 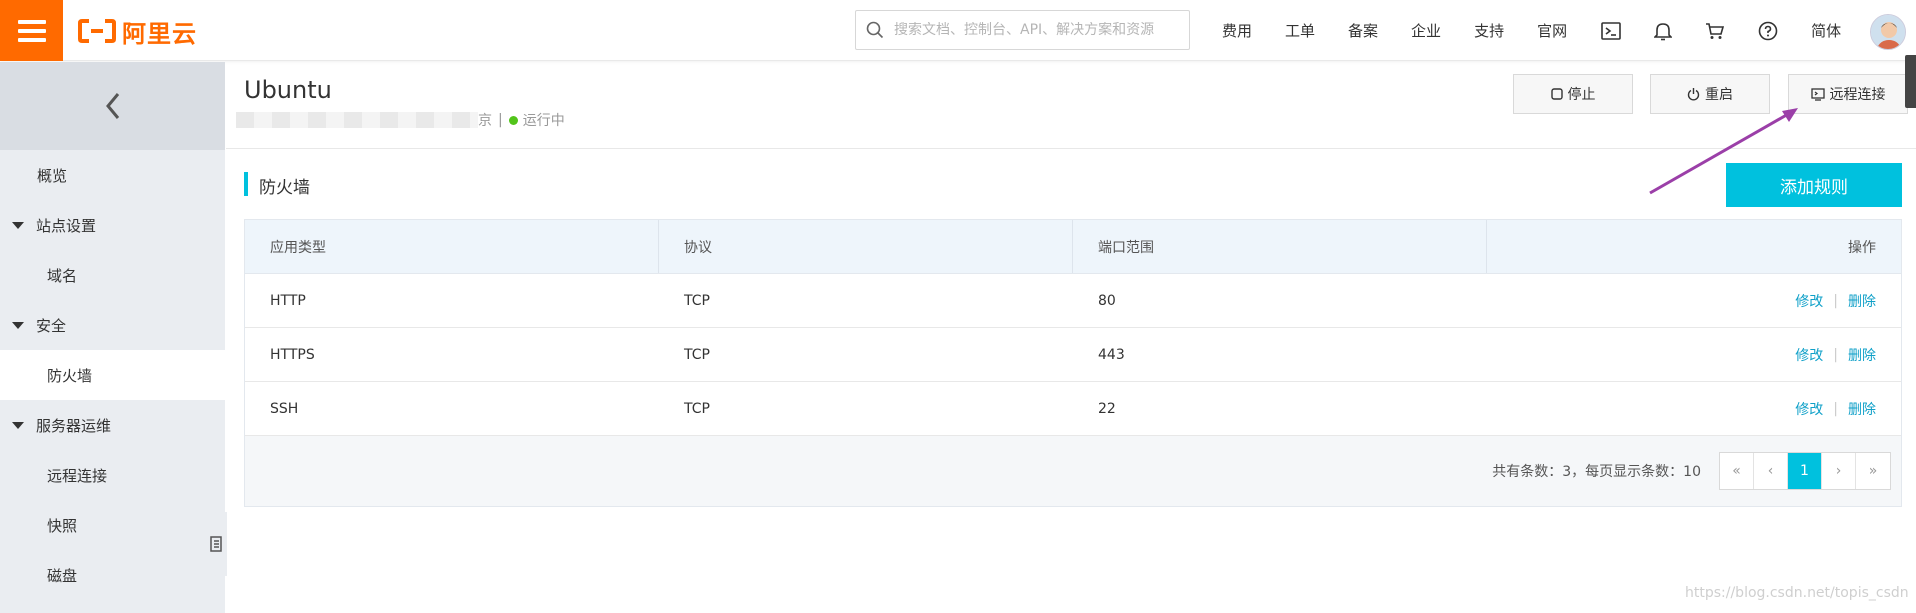 What do you see at coordinates (1873, 471) in the screenshot?
I see `last-page-button: »` at bounding box center [1873, 471].